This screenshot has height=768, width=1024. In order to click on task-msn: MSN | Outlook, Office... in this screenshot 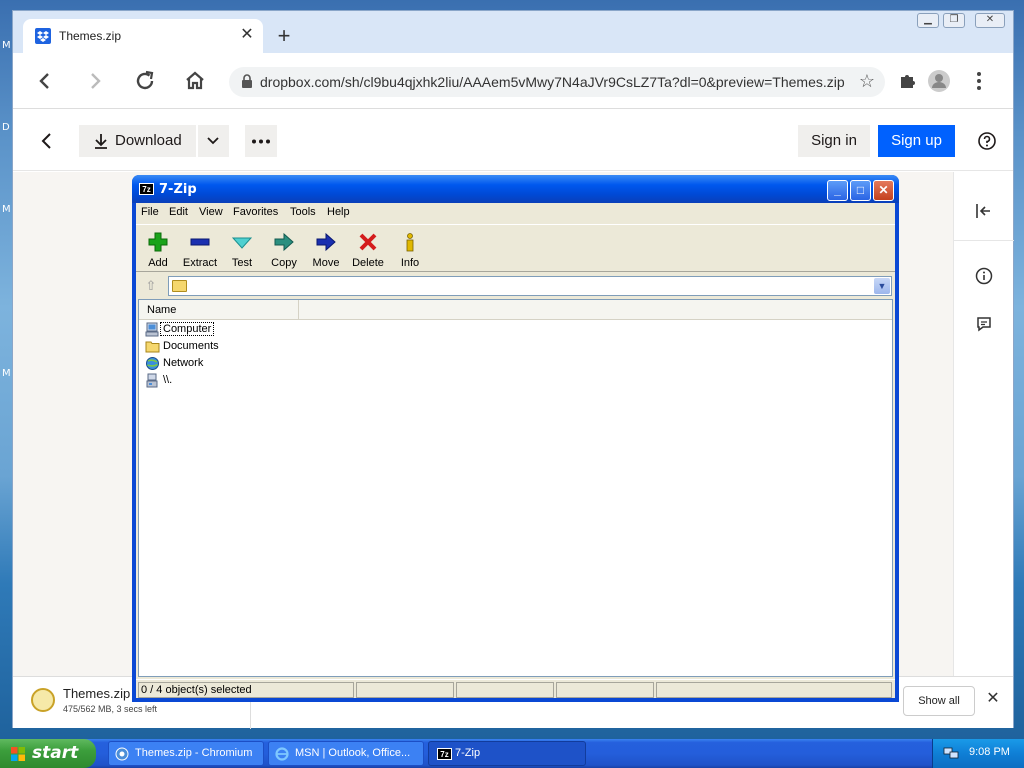, I will do `click(346, 753)`.